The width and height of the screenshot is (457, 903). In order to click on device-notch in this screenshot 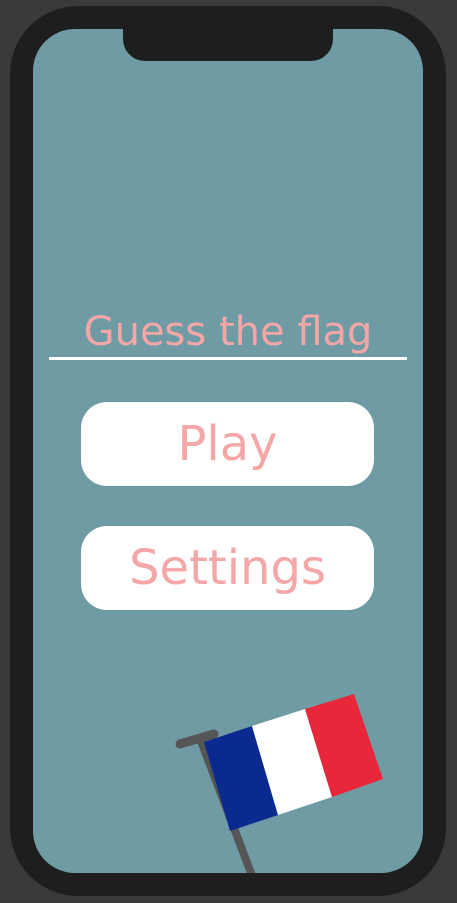, I will do `click(228, 43)`.